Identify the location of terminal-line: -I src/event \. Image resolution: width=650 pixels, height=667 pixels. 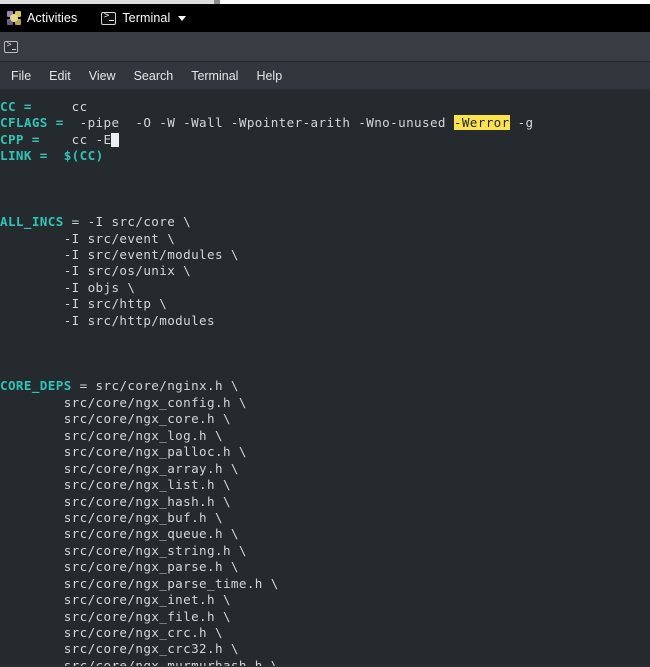
(267, 239).